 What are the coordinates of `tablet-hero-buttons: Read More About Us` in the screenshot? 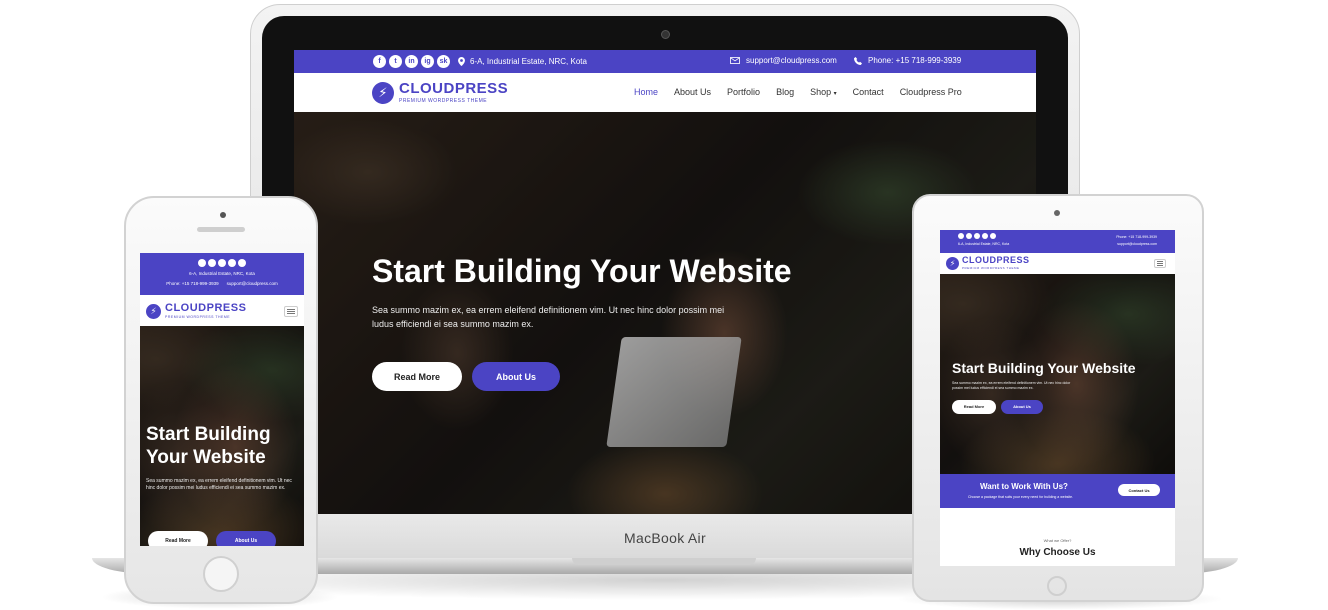 It's located at (1059, 406).